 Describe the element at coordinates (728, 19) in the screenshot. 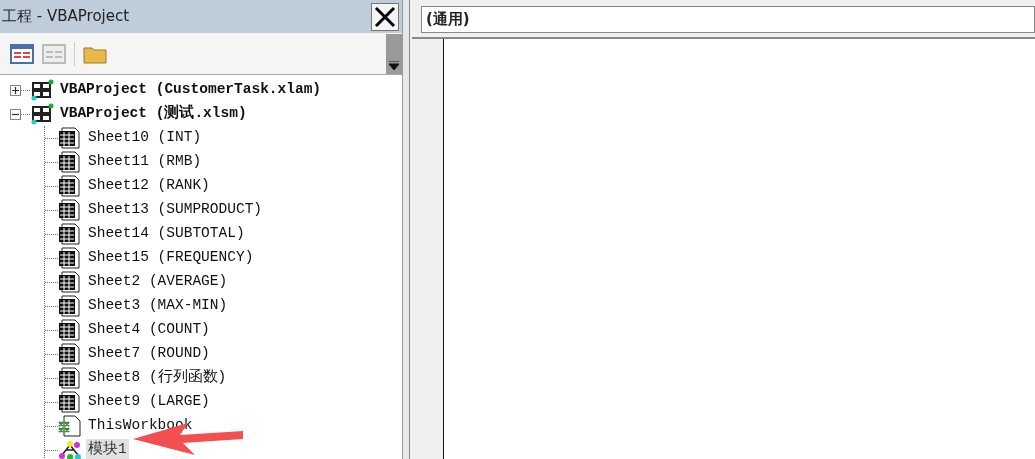

I see `object-dropdown: (通用)` at that location.